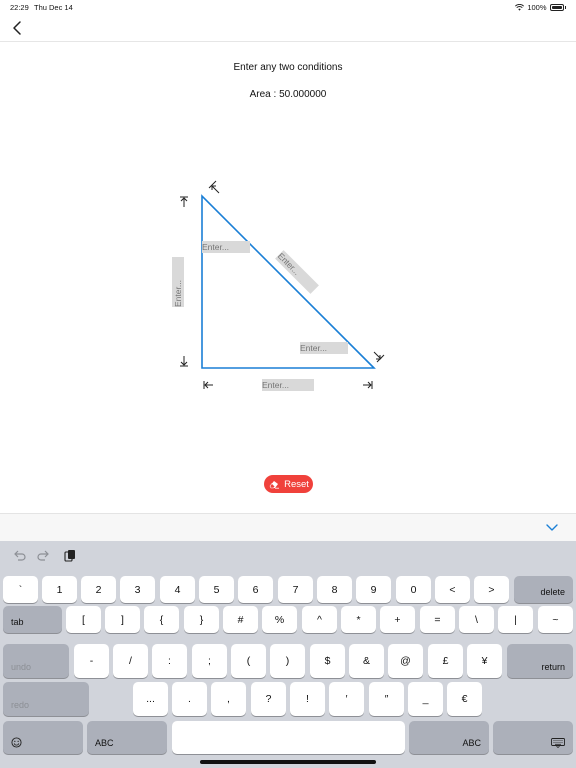 Image resolution: width=576 pixels, height=768 pixels. Describe the element at coordinates (20, 589) in the screenshot. I see `key: `` at that location.